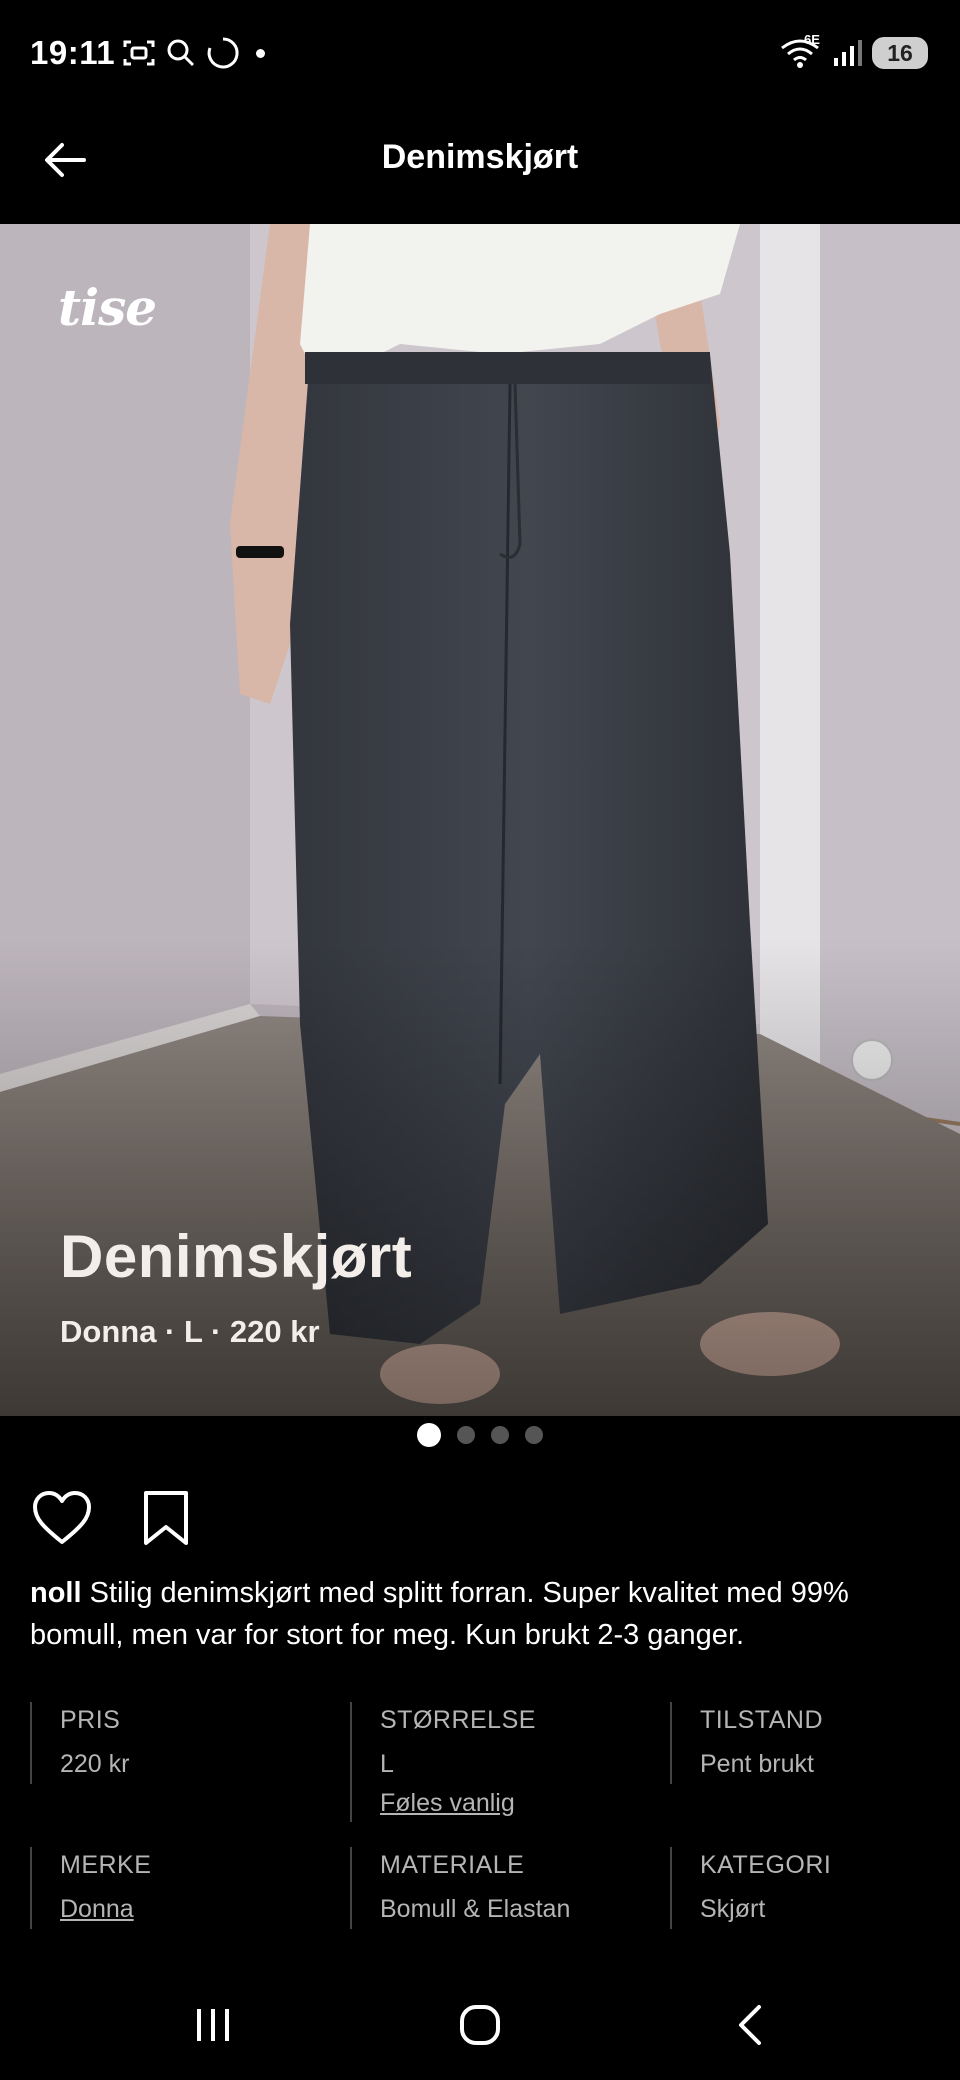 The width and height of the screenshot is (960, 2080). What do you see at coordinates (480, 50) in the screenshot?
I see `status-bar: 19:11 6E 16` at bounding box center [480, 50].